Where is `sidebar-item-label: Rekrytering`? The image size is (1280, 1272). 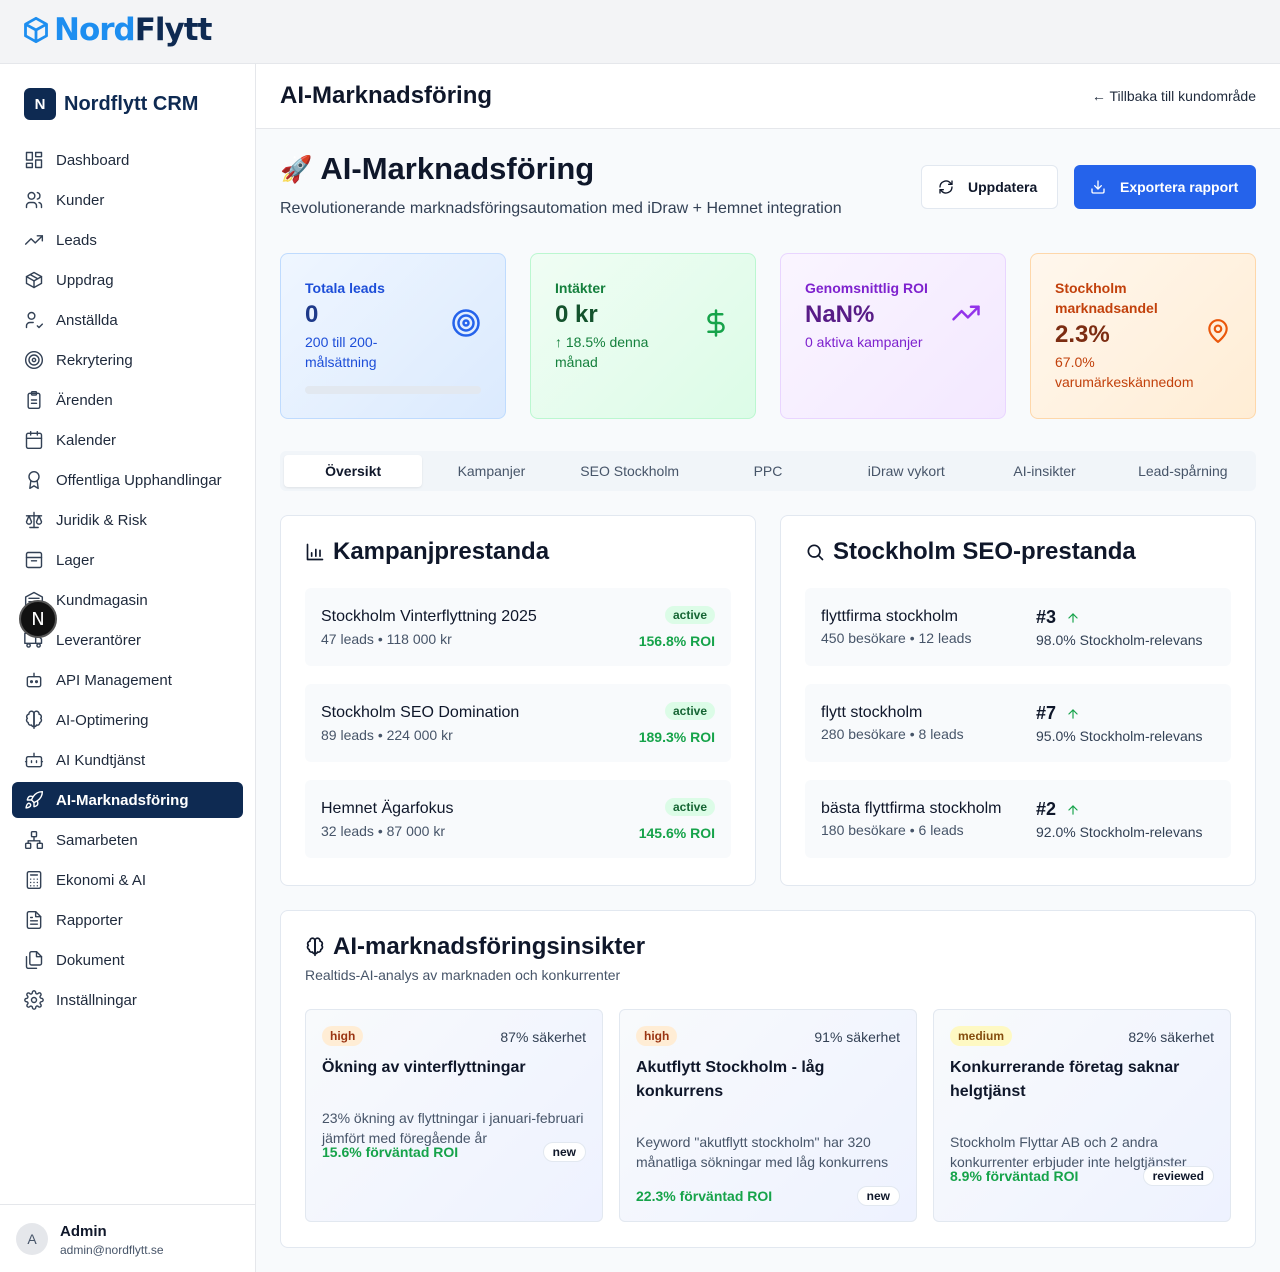 sidebar-item-label: Rekrytering is located at coordinates (94, 360).